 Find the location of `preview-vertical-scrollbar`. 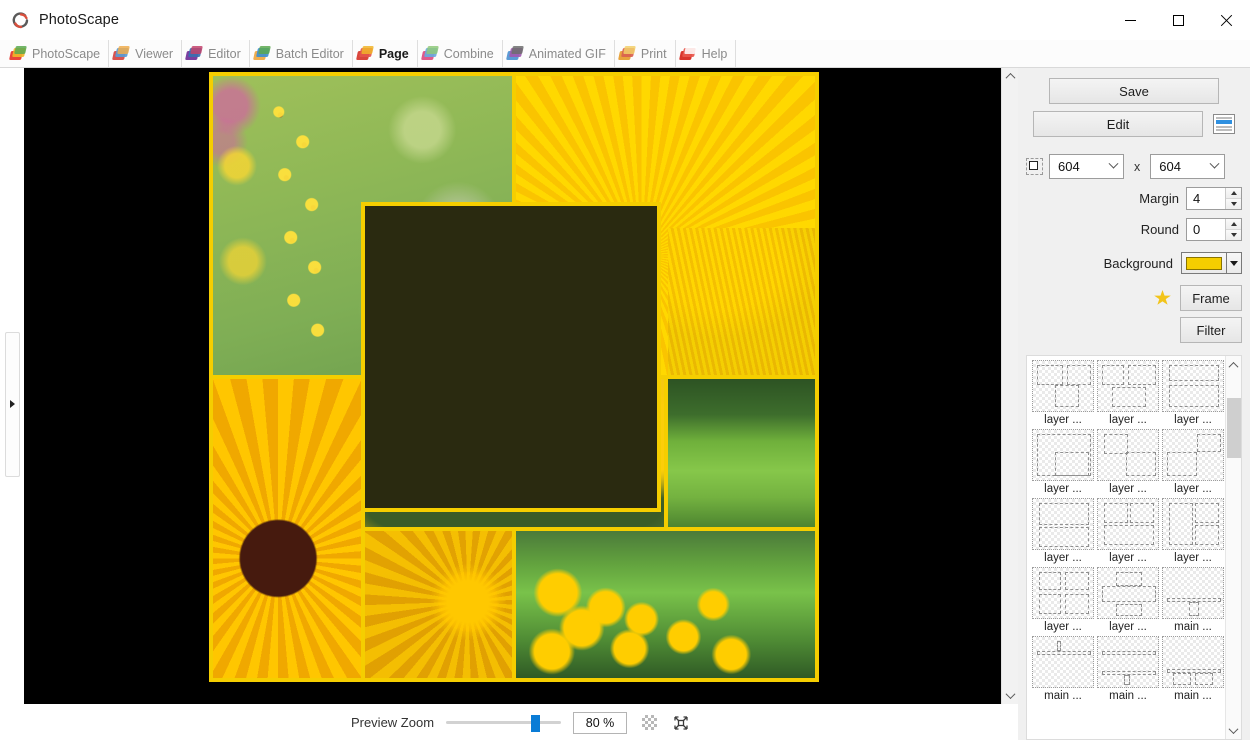

preview-vertical-scrollbar is located at coordinates (1010, 386).